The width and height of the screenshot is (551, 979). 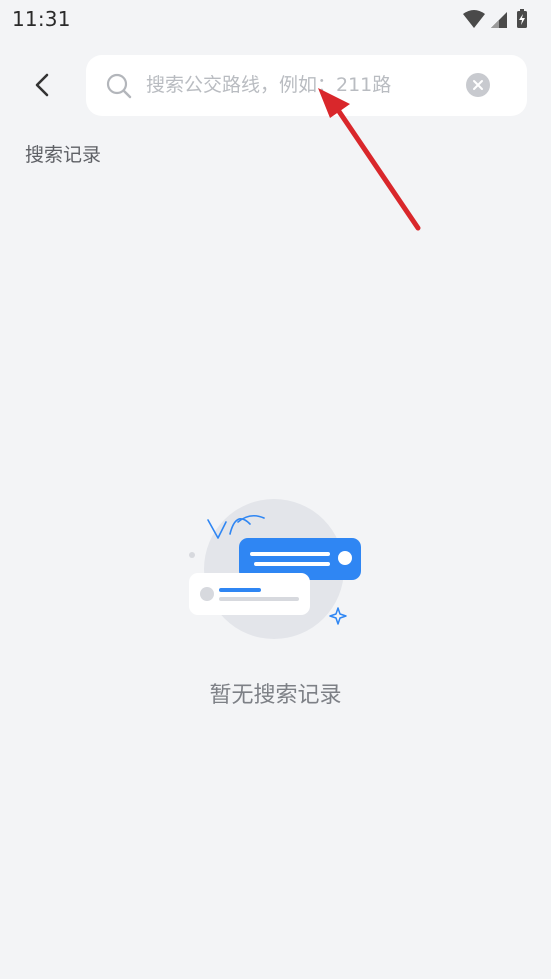 I want to click on status-bar: 11:31, so click(x=275, y=20).